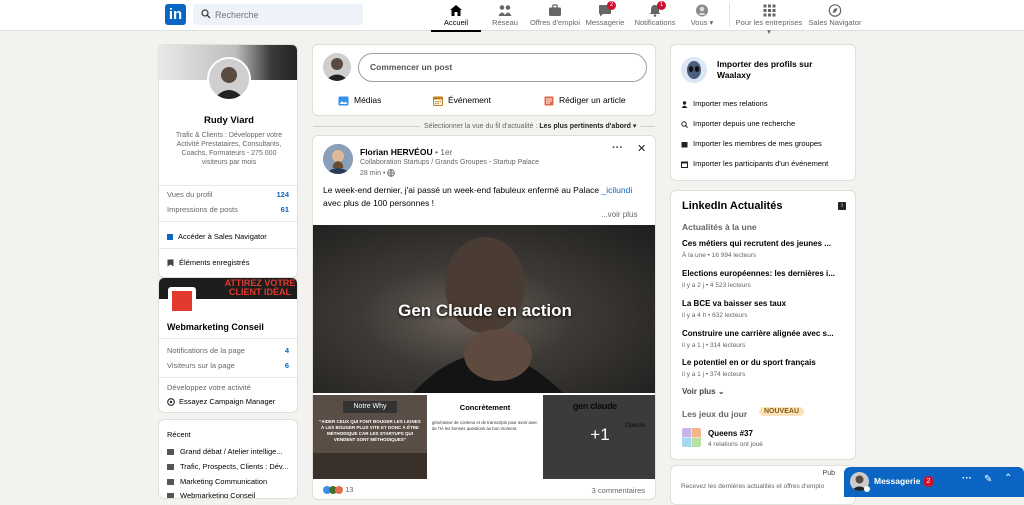  What do you see at coordinates (228, 377) in the screenshot?
I see `divider` at bounding box center [228, 377].